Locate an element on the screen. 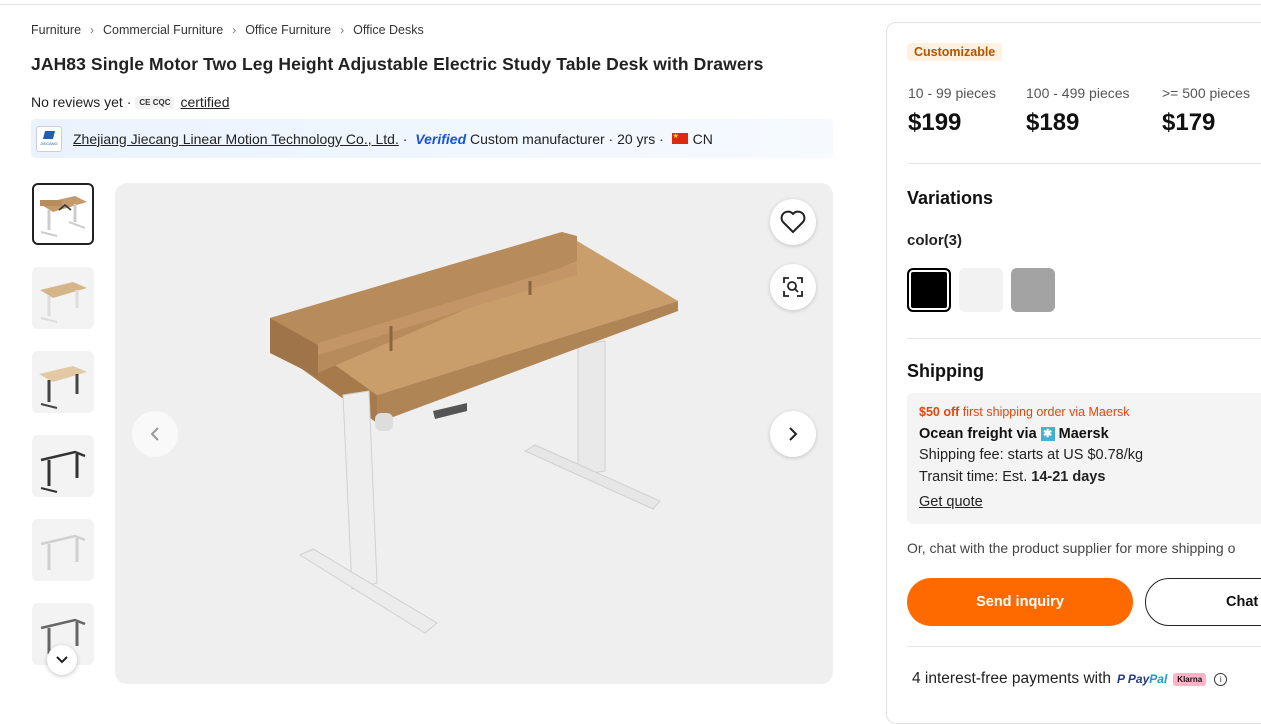 This screenshot has height=724, width=1261. breadcrumb-item: Office Desks is located at coordinates (388, 30).